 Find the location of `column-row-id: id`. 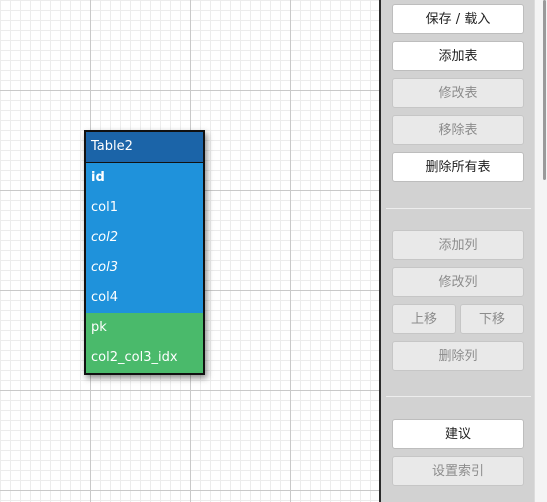

column-row-id: id is located at coordinates (144, 178).